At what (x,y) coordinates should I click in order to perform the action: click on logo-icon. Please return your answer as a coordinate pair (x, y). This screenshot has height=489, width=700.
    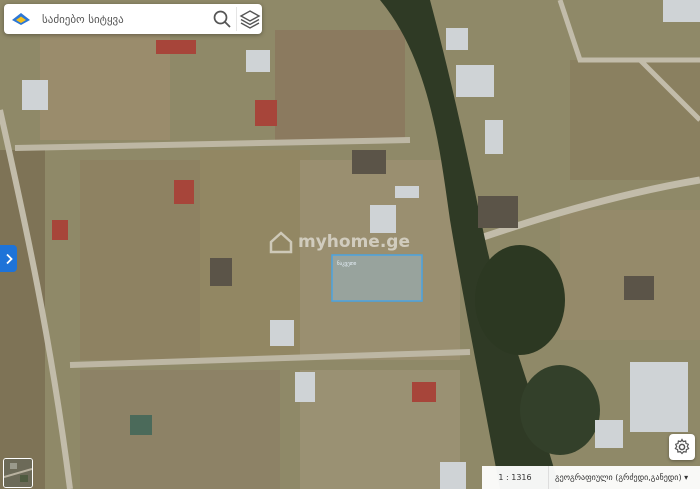
    Looking at the image, I should click on (21, 19).